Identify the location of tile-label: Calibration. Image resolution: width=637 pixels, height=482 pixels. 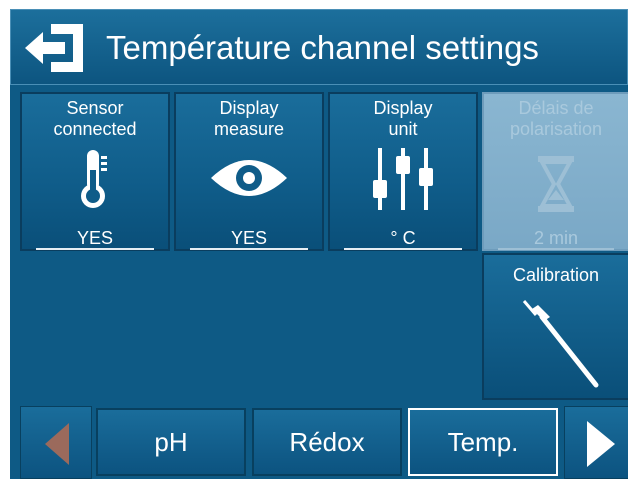
(556, 275).